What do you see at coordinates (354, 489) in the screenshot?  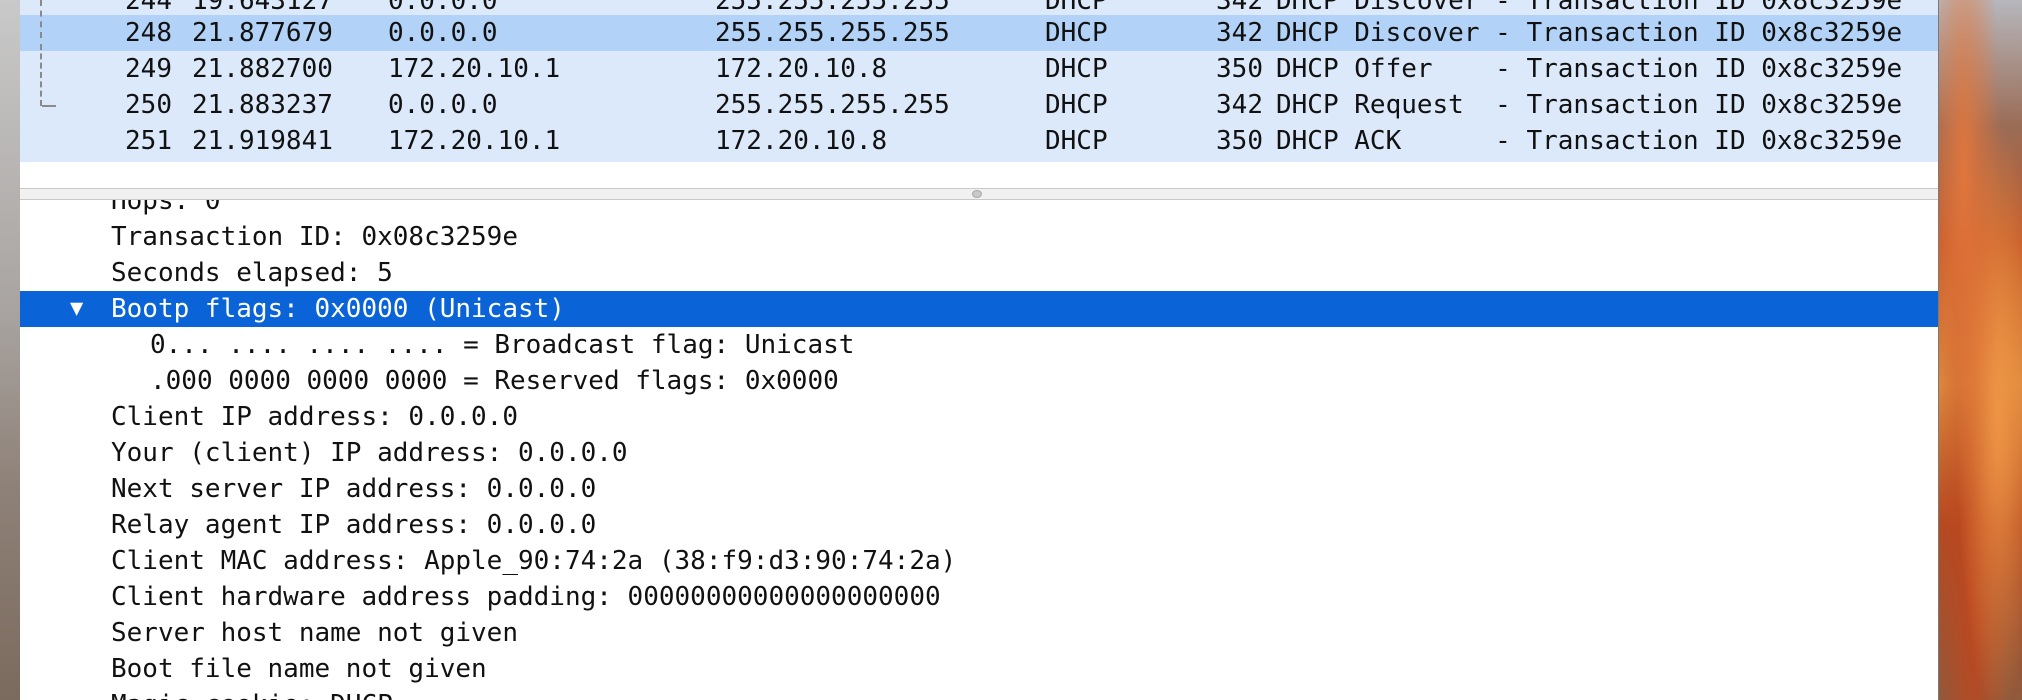 I see `detail-text: Next server IP address: 0.0.0.0` at bounding box center [354, 489].